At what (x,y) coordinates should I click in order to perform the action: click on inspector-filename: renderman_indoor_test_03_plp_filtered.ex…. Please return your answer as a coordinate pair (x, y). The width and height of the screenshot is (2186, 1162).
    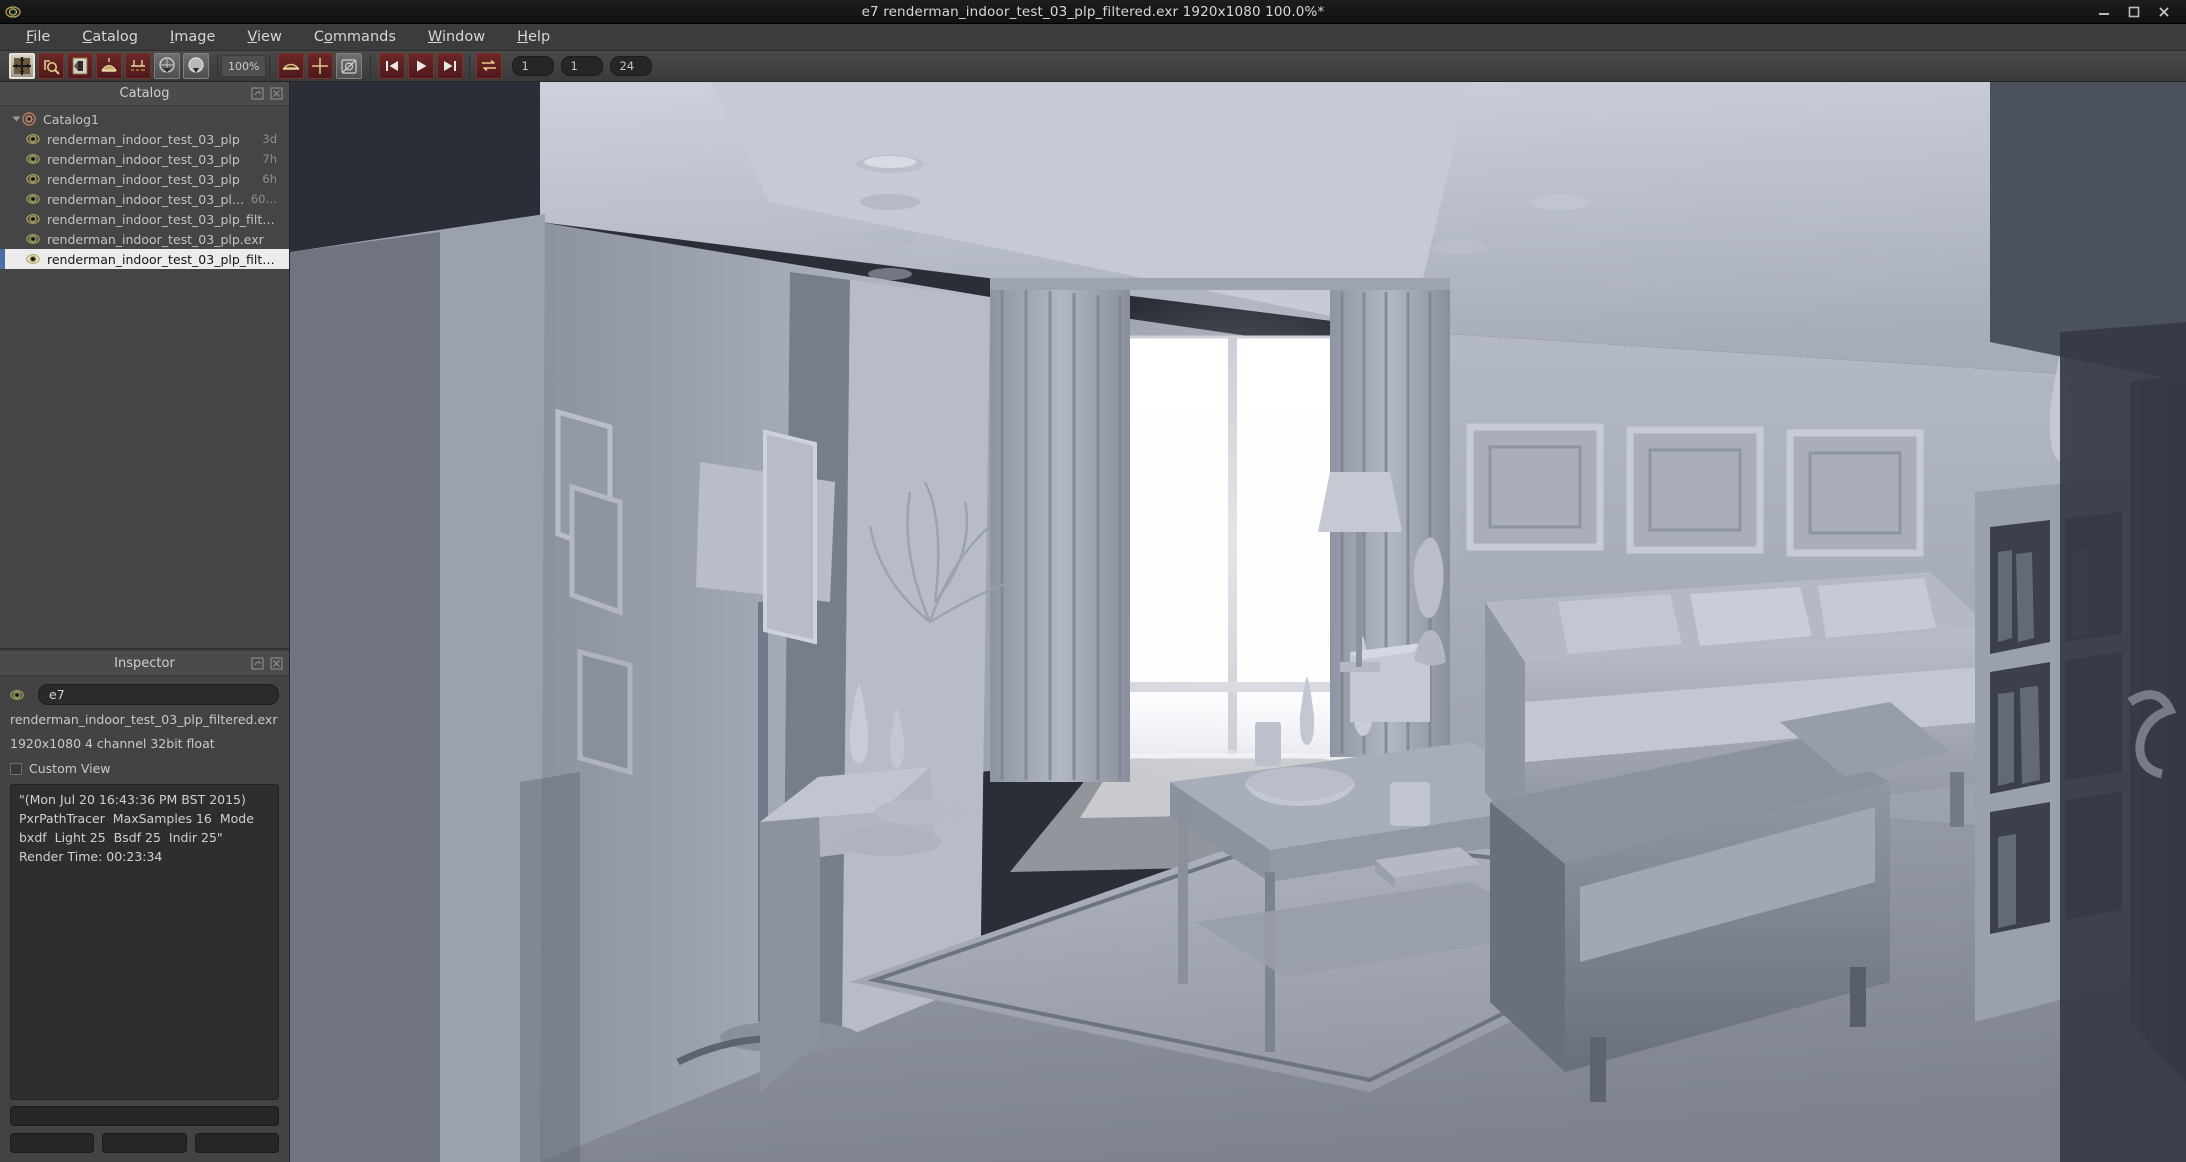
    Looking at the image, I should click on (144, 719).